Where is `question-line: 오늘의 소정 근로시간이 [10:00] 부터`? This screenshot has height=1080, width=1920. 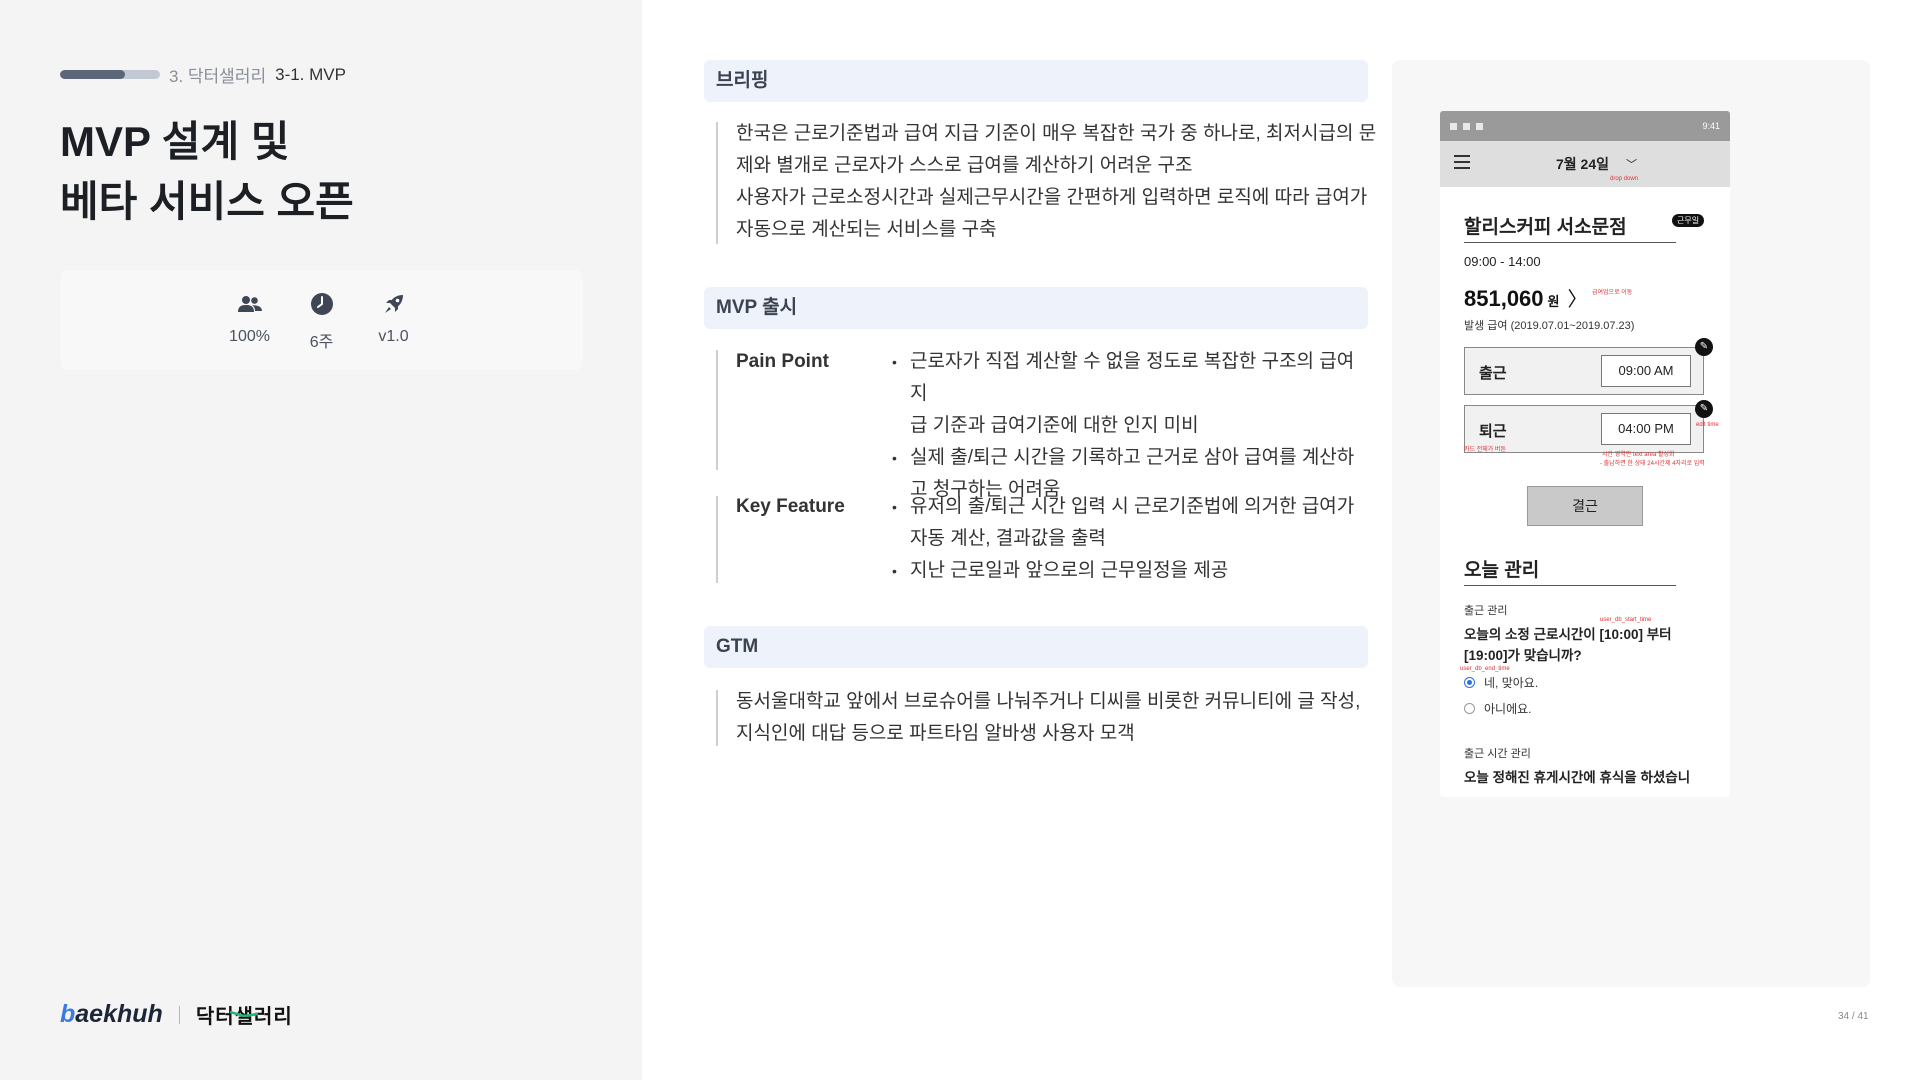 question-line: 오늘의 소정 근로시간이 [10:00] 부터 is located at coordinates (1568, 634).